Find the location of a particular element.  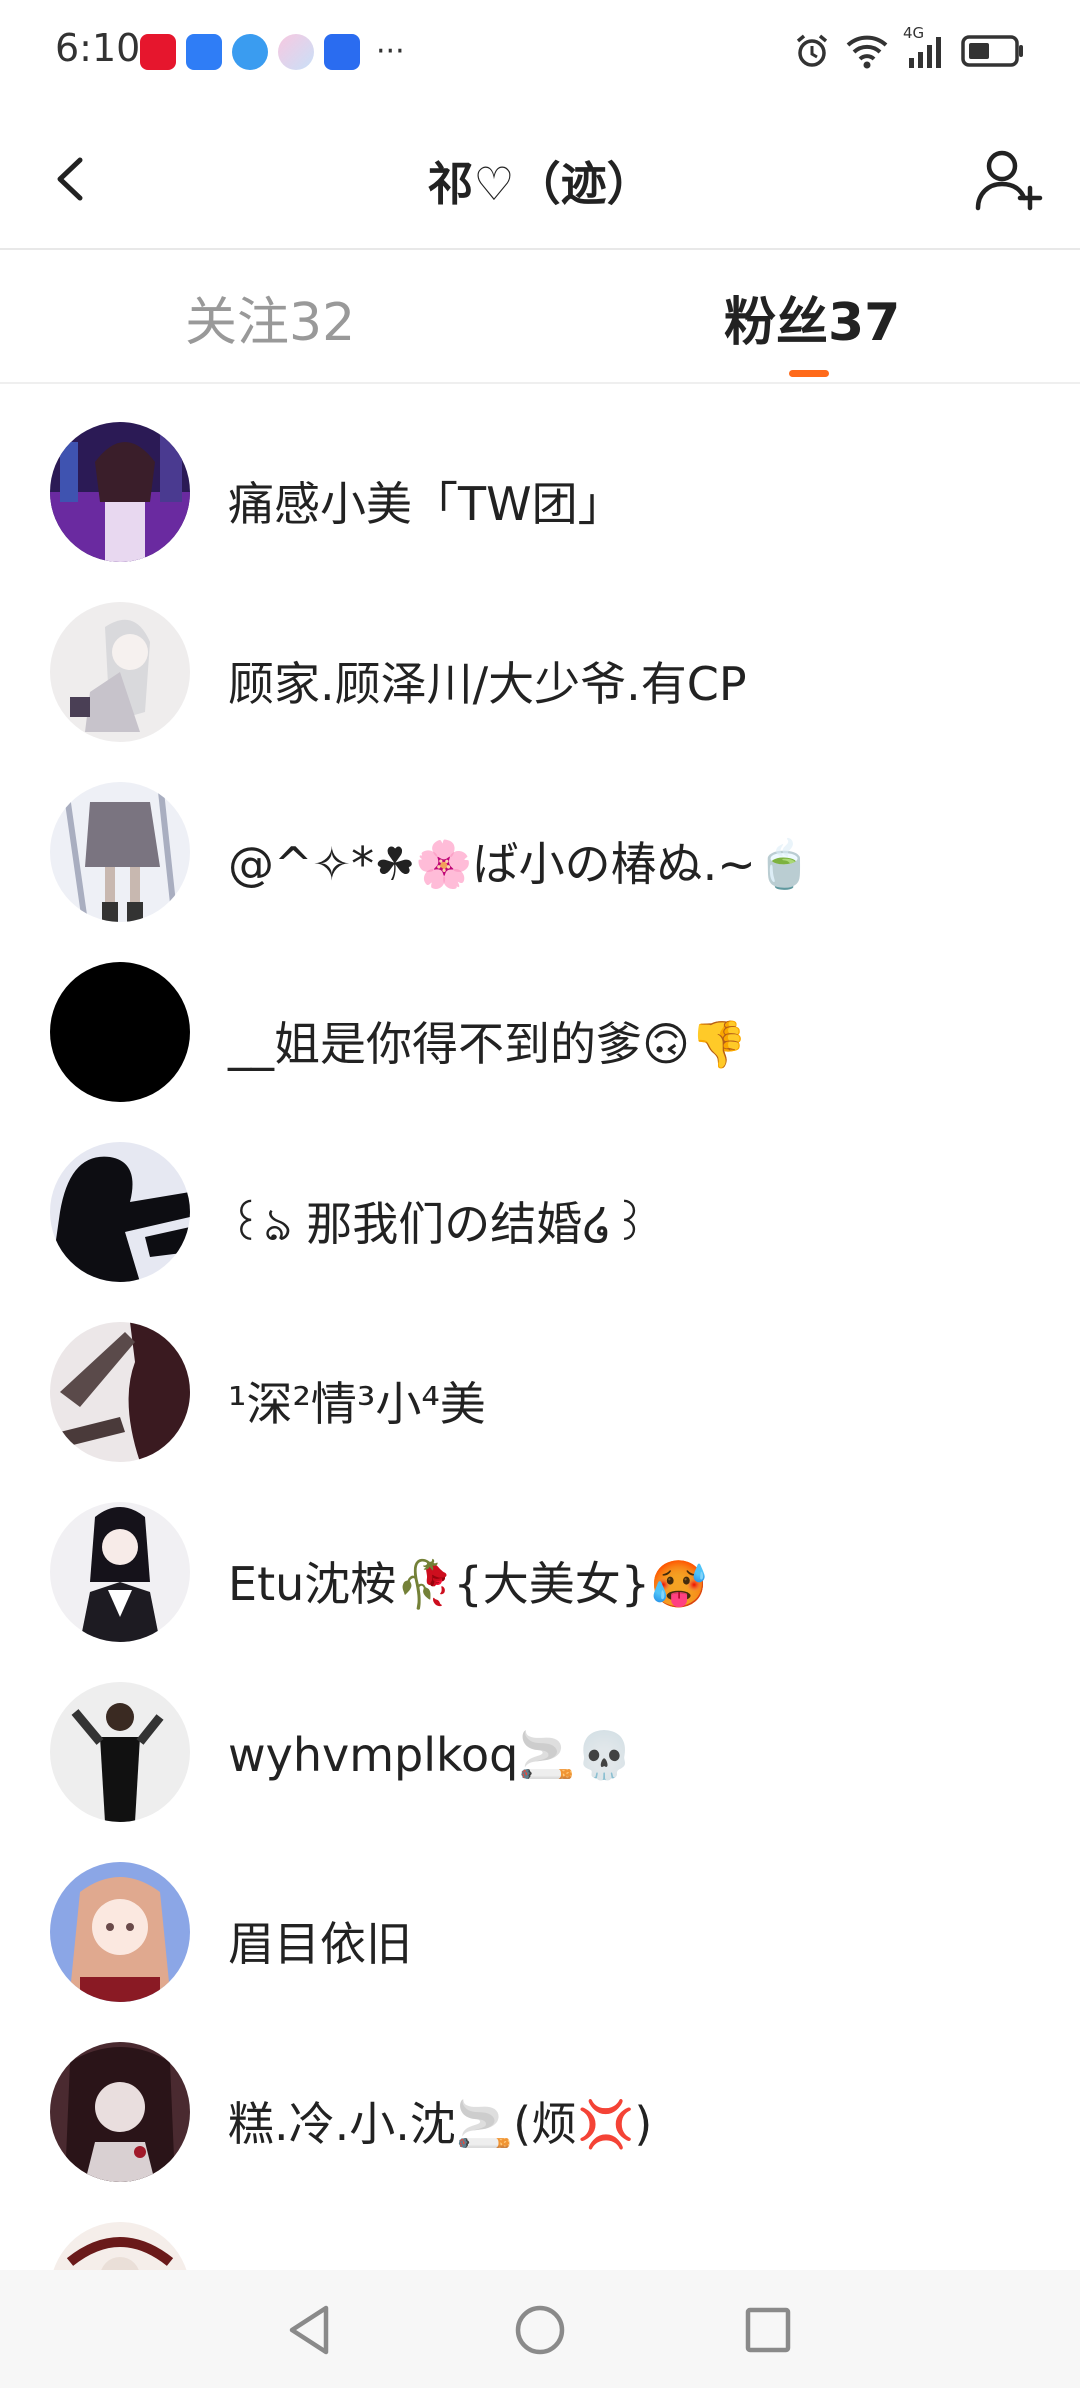

active-tab-indicator is located at coordinates (809, 373).